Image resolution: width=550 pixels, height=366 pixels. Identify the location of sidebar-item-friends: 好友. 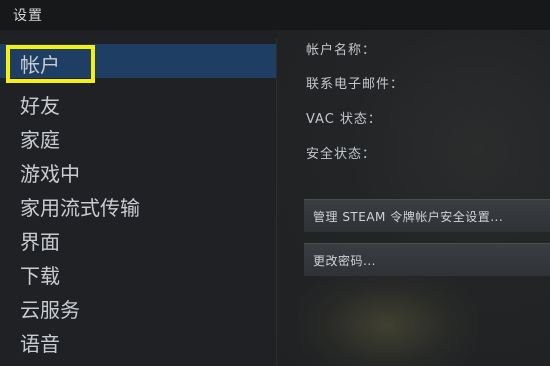
(138, 102).